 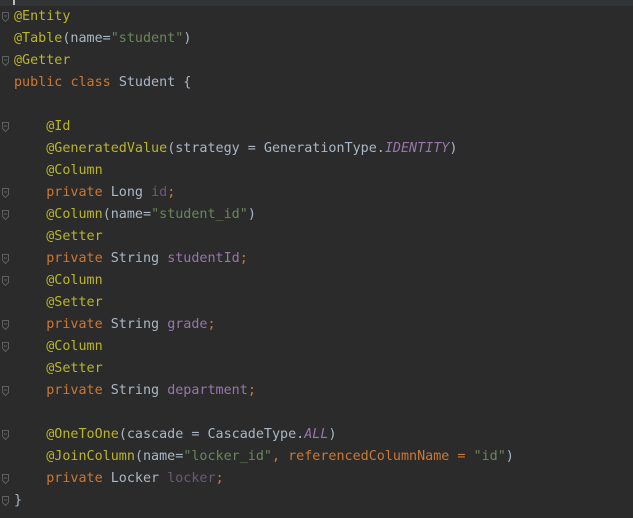 I want to click on code-token: grade, so click(x=187, y=324).